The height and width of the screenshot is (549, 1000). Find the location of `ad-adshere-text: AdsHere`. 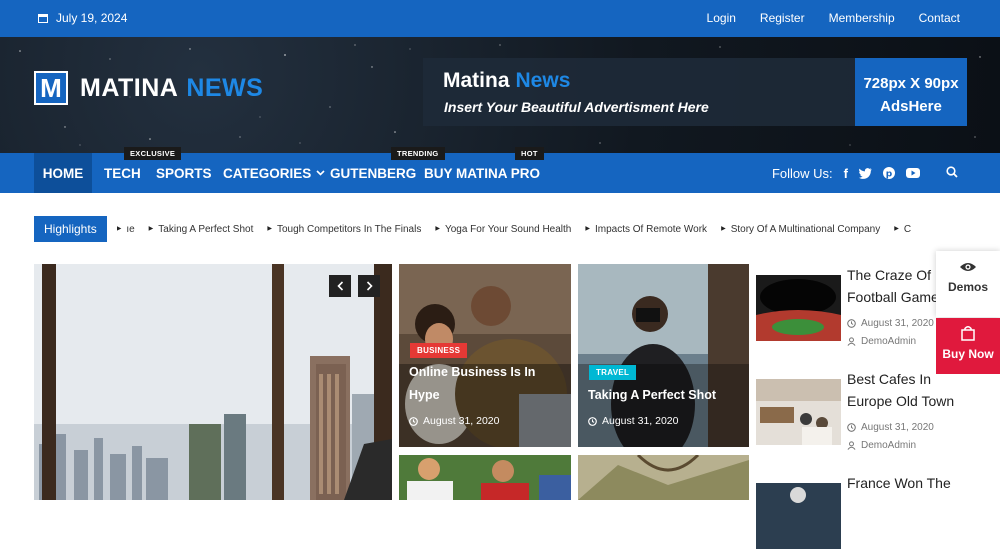

ad-adshere-text: AdsHere is located at coordinates (911, 106).